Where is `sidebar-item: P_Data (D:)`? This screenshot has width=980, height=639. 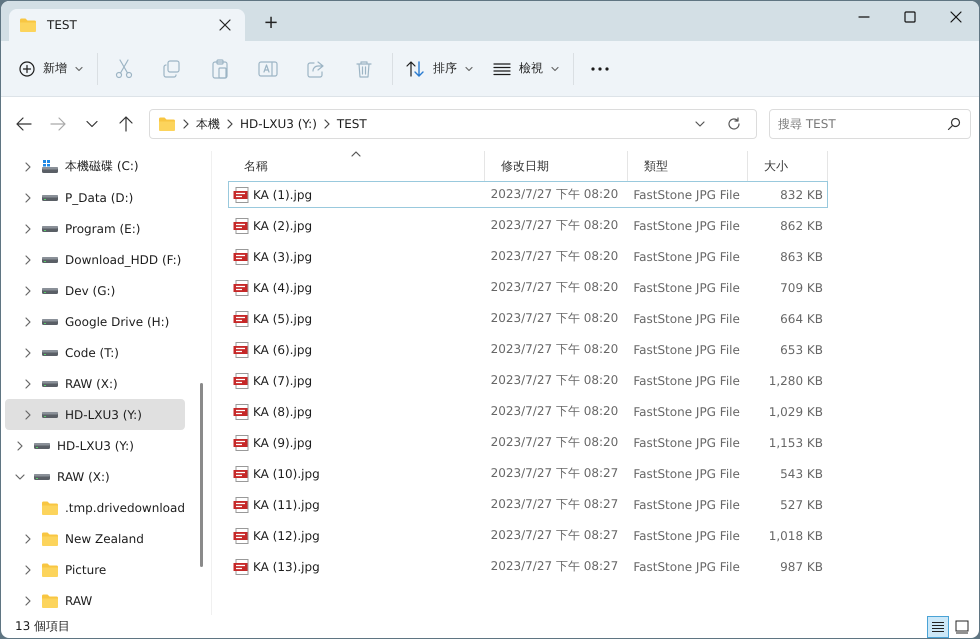 sidebar-item: P_Data (D:) is located at coordinates (95, 197).